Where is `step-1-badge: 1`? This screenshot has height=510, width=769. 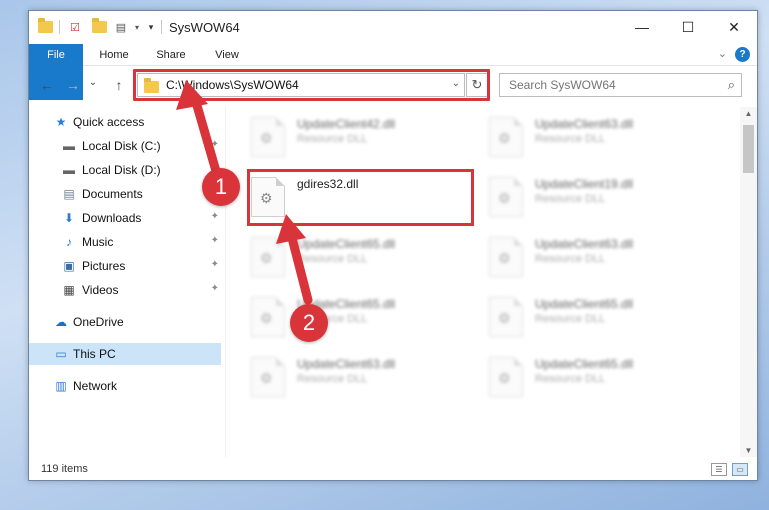 step-1-badge: 1 is located at coordinates (221, 187).